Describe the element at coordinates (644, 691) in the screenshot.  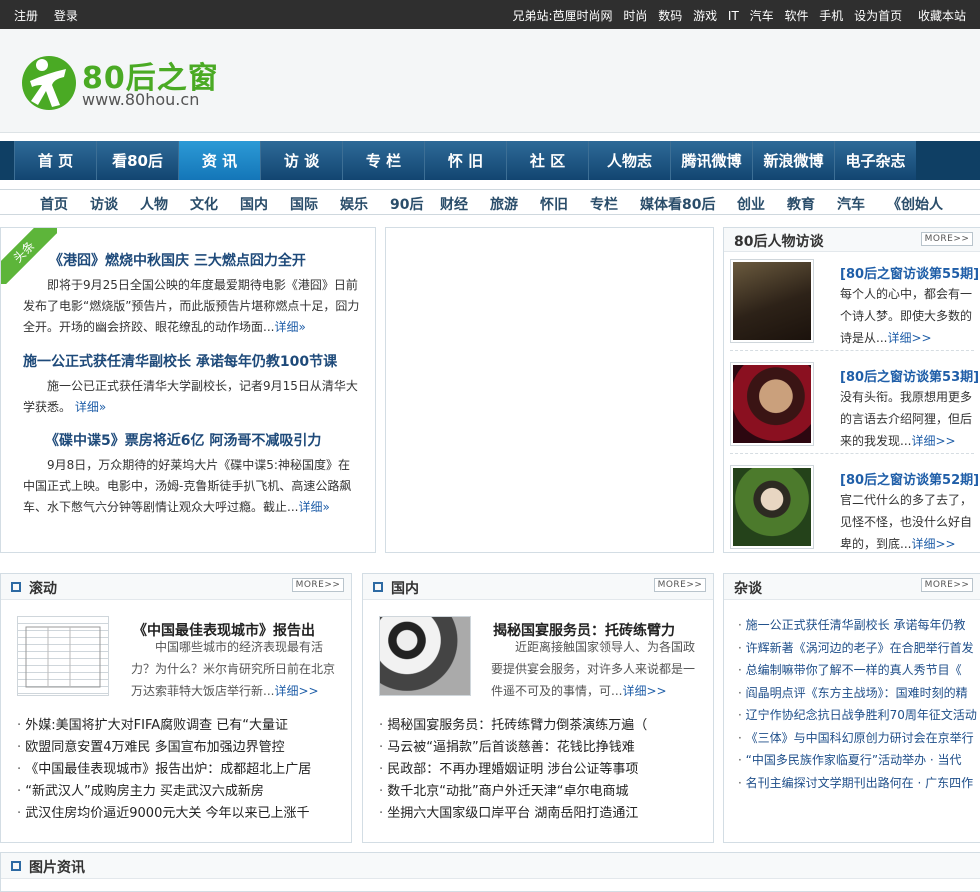
I see `domestic-feature-more-link: 详细>>` at that location.